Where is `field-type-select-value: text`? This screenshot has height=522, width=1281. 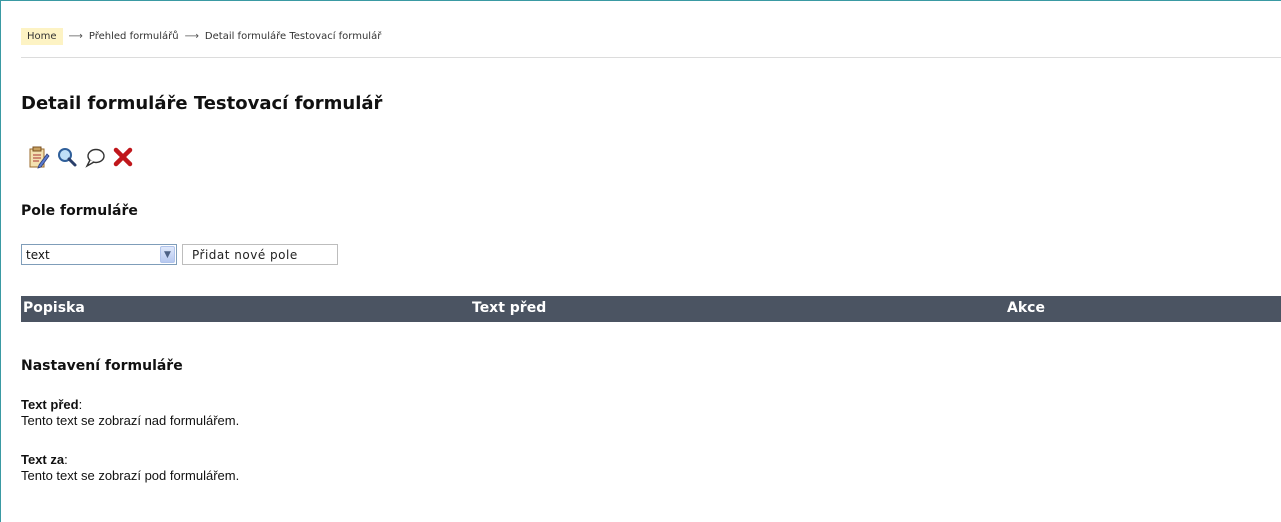
field-type-select-value: text is located at coordinates (38, 254).